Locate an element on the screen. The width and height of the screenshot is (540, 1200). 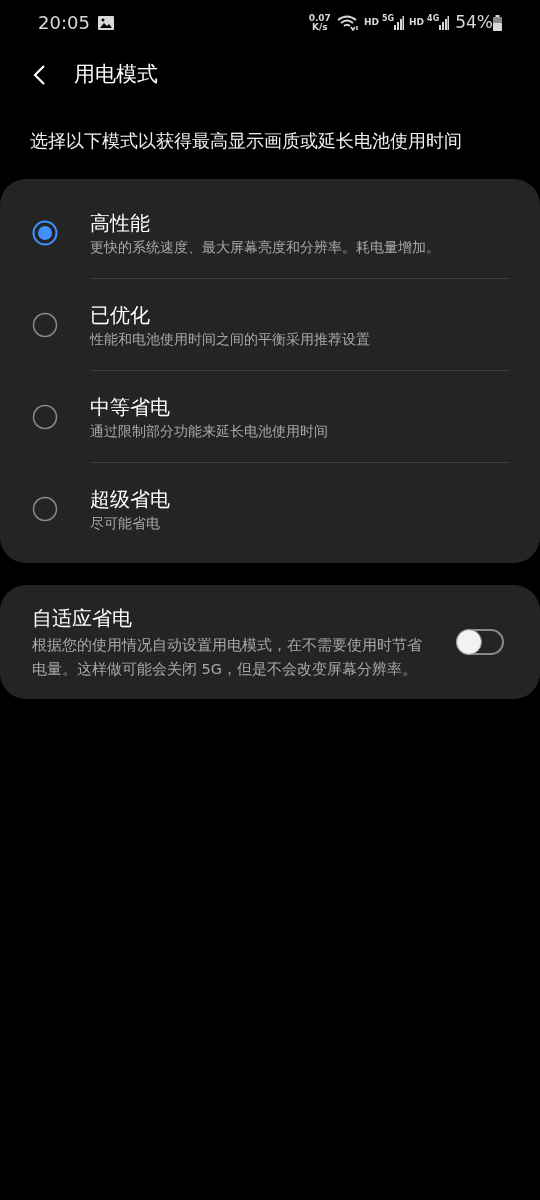
network-speed: 0.07 is located at coordinates (319, 18).